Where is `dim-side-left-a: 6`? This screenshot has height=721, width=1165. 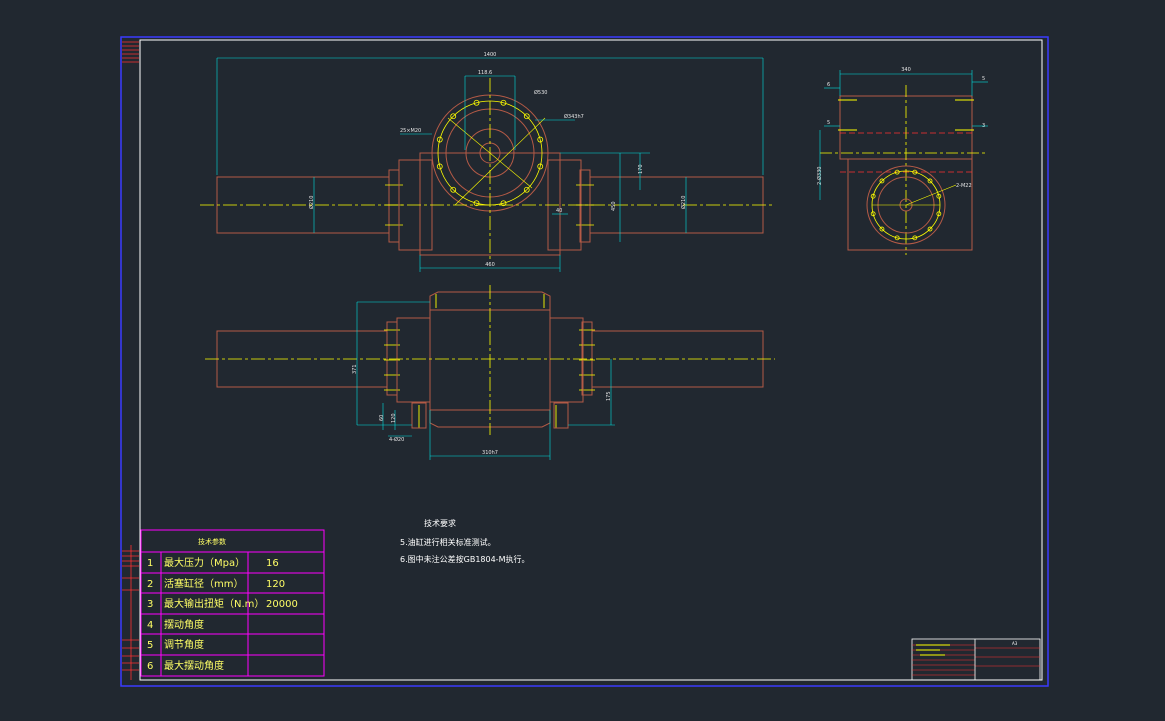 dim-side-left-a: 6 is located at coordinates (828, 85).